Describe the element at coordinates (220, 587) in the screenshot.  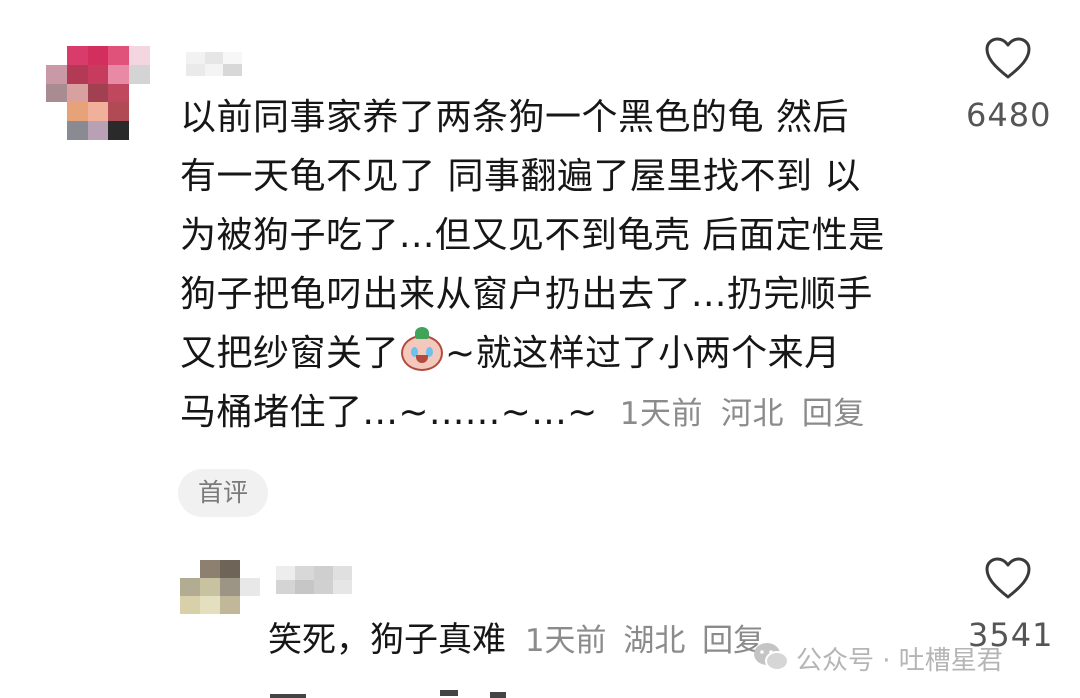
I see `reply-avatar` at that location.